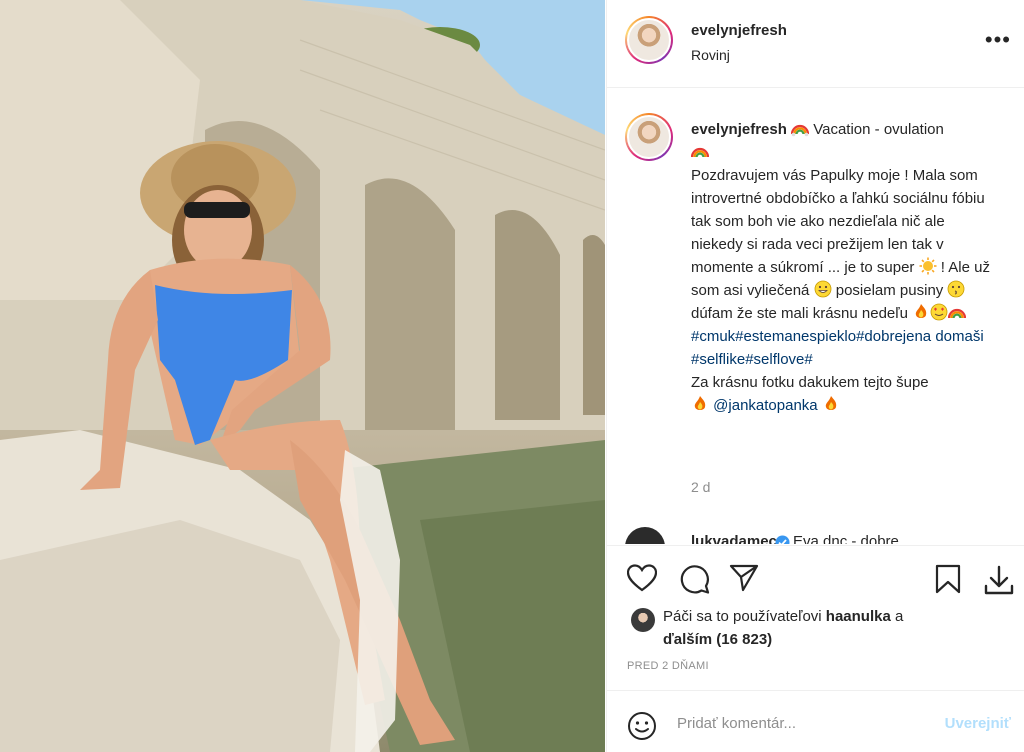 Image resolution: width=1024 pixels, height=752 pixels. Describe the element at coordinates (802, 723) in the screenshot. I see `comment-input` at that location.